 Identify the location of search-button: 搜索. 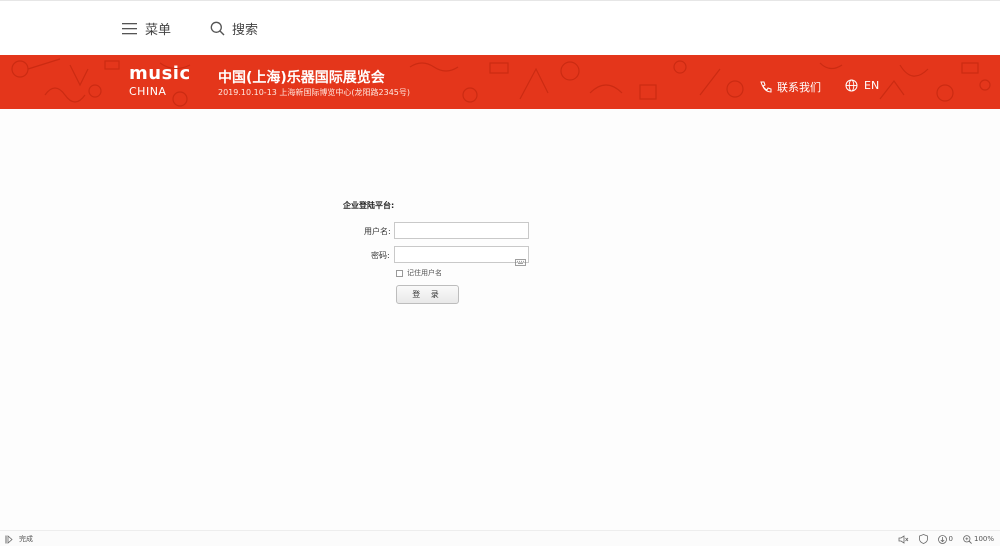
(234, 28).